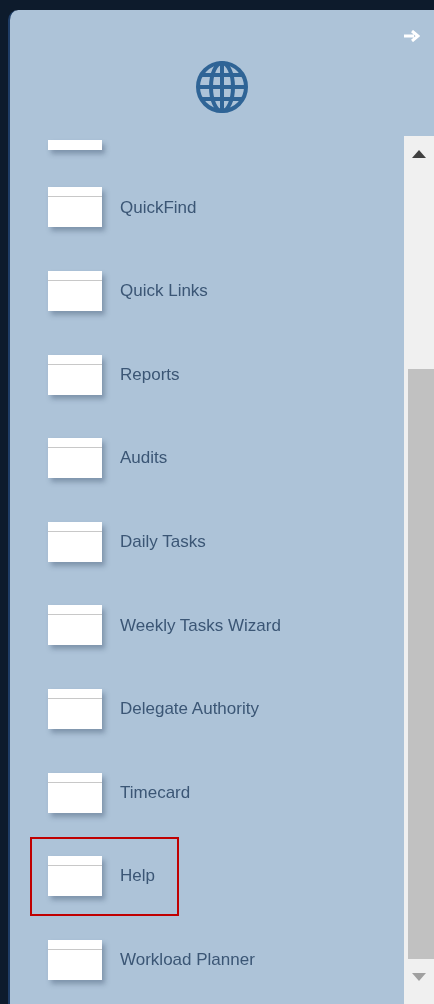 The height and width of the screenshot is (1004, 434). What do you see at coordinates (154, 960) in the screenshot?
I see `menu-item: Workload Planner` at bounding box center [154, 960].